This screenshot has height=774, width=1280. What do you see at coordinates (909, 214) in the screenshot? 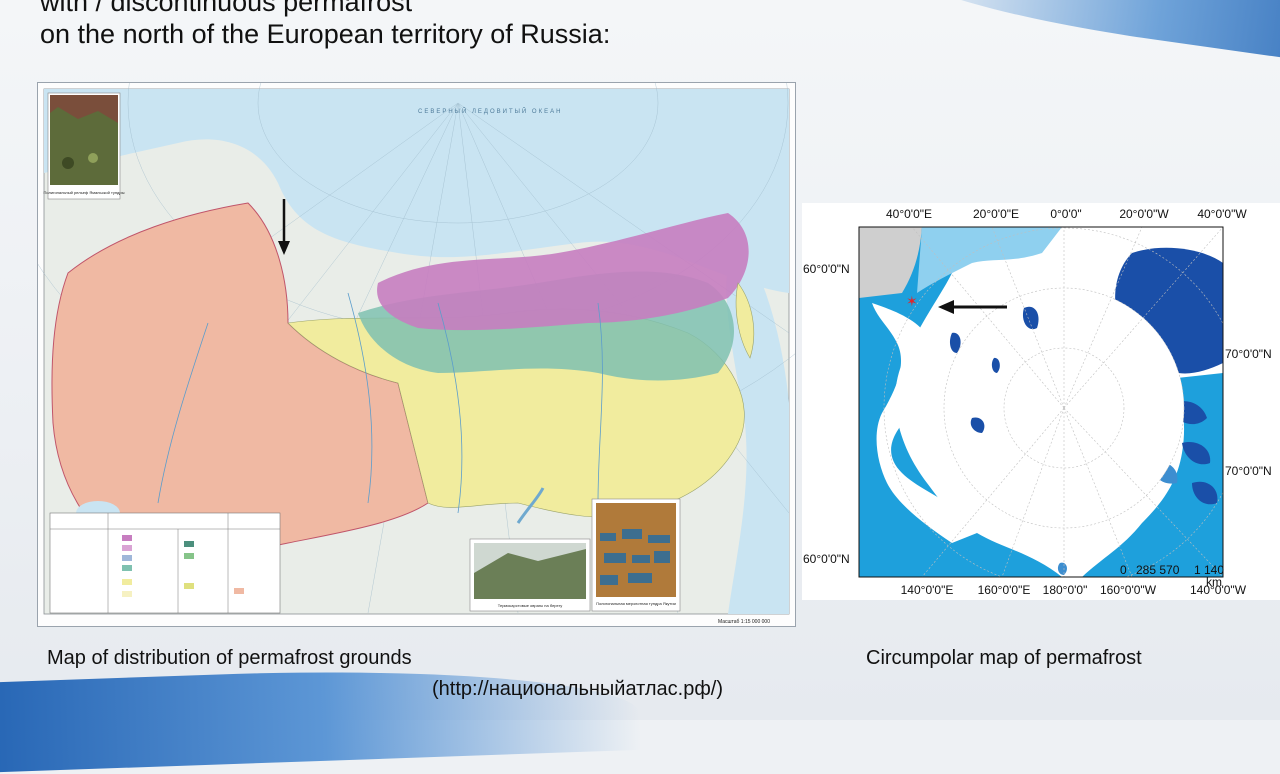
I see `coord-top-1: 40°0'0"E` at bounding box center [909, 214].